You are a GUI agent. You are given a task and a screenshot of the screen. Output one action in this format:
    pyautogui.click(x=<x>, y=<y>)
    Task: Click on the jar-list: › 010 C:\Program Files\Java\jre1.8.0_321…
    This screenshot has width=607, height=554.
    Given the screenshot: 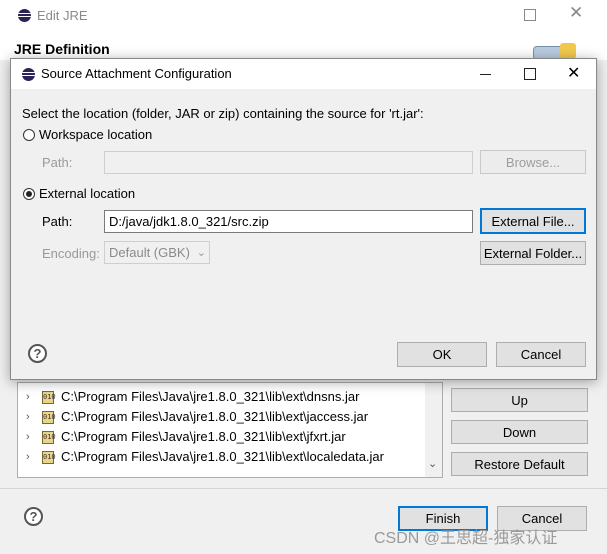 What is the action you would take?
    pyautogui.click(x=230, y=430)
    